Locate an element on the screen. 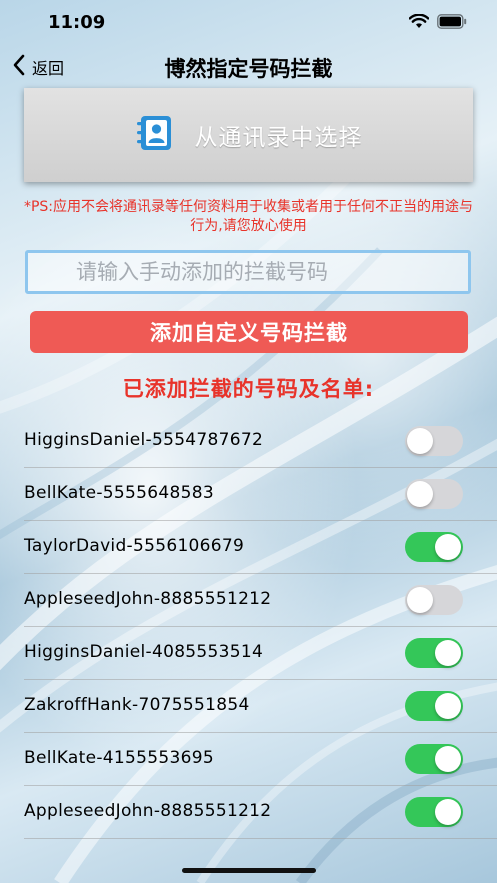 This screenshot has height=883, width=497. wifi-icon is located at coordinates (419, 23).